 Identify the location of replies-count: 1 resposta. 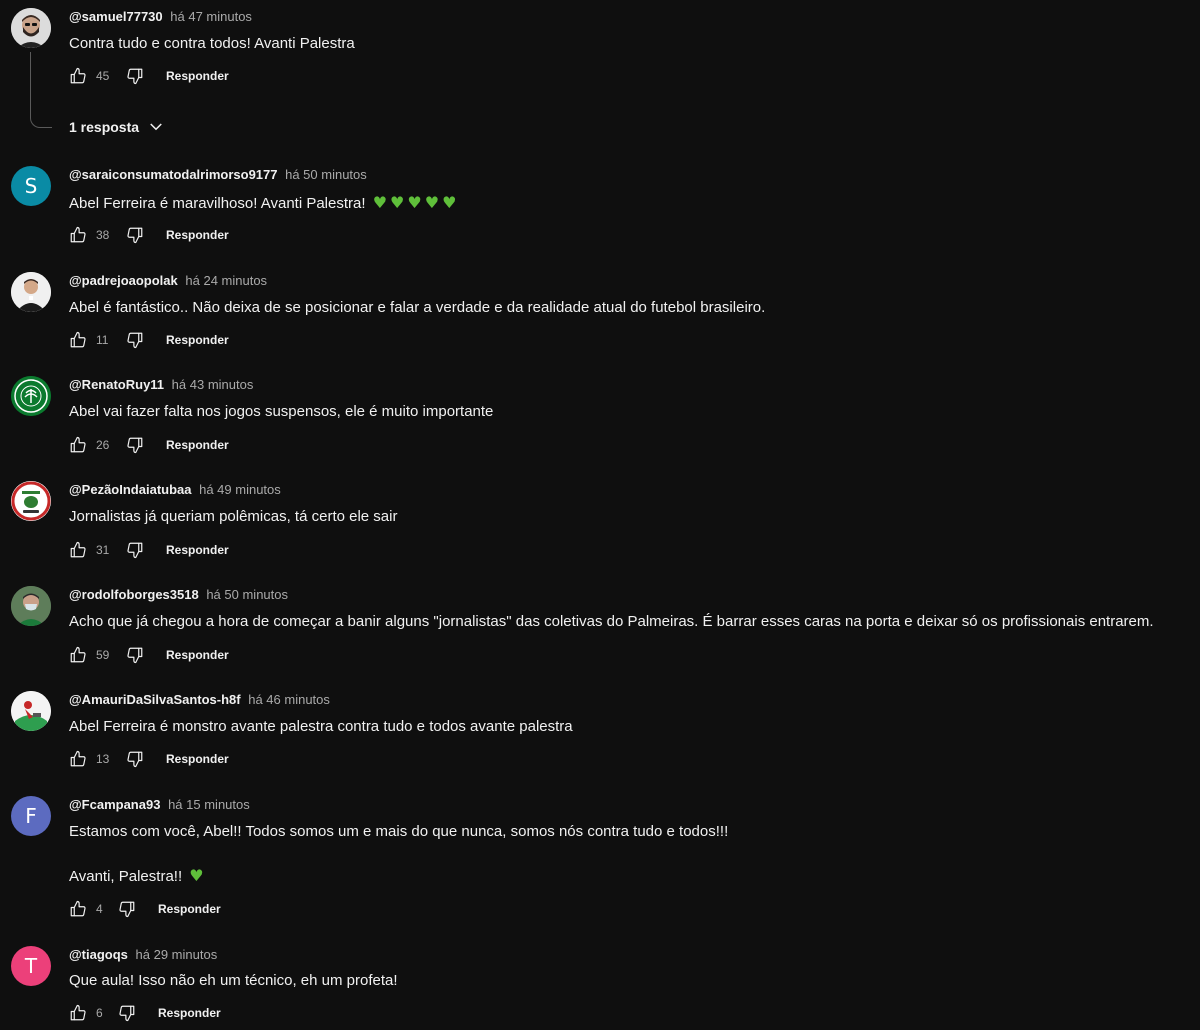
(104, 127).